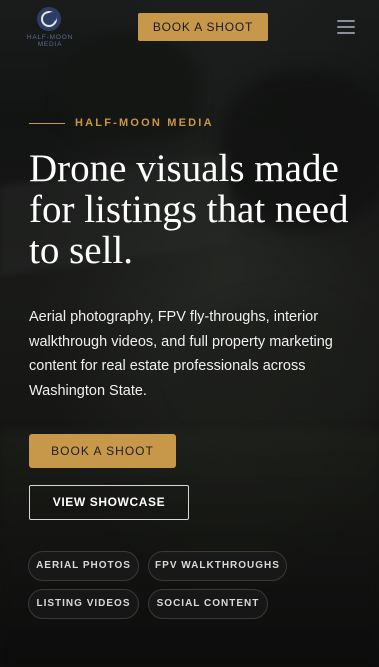 This screenshot has height=667, width=379. I want to click on hero-eyebrow: HALF-MOON MEDIA, so click(121, 123).